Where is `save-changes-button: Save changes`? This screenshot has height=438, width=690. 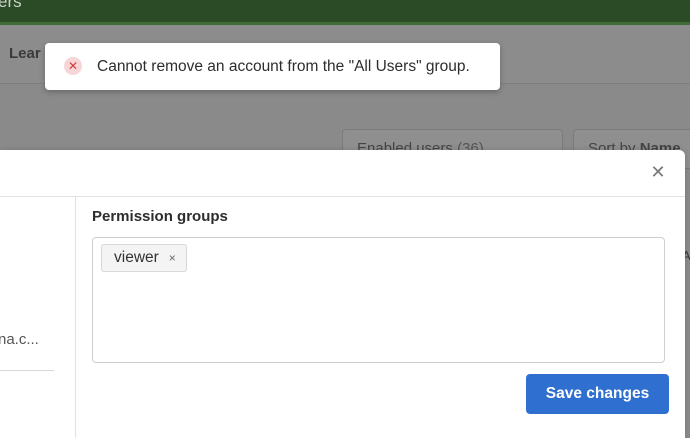 save-changes-button: Save changes is located at coordinates (597, 394).